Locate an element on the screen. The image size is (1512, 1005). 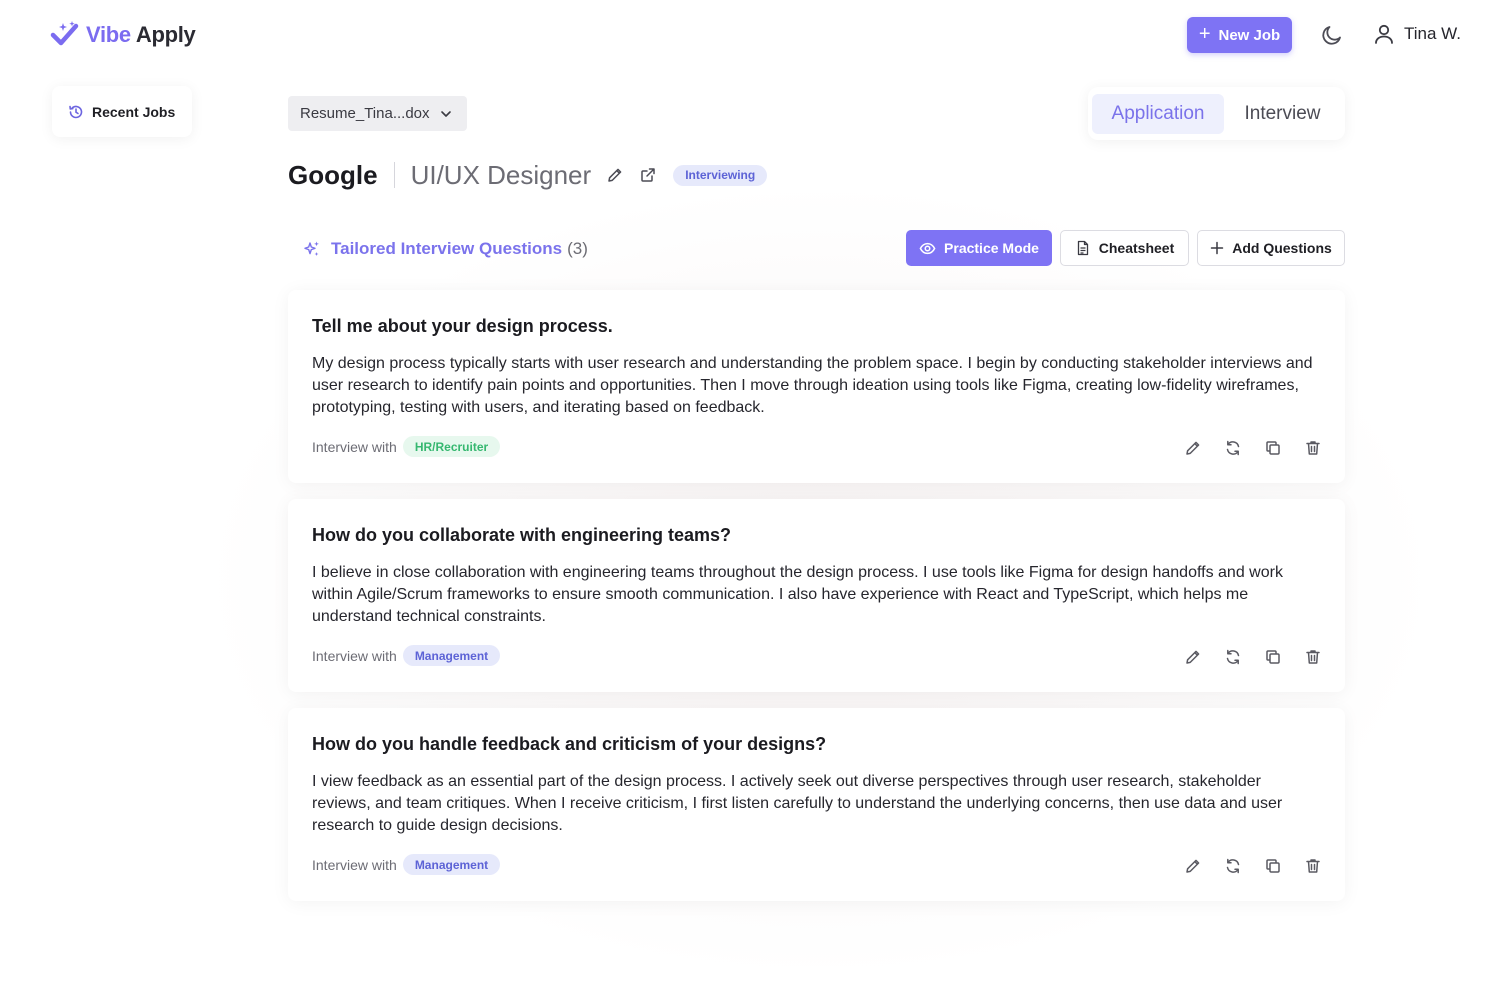
practice-mode-button: Practice Mode is located at coordinates (979, 248).